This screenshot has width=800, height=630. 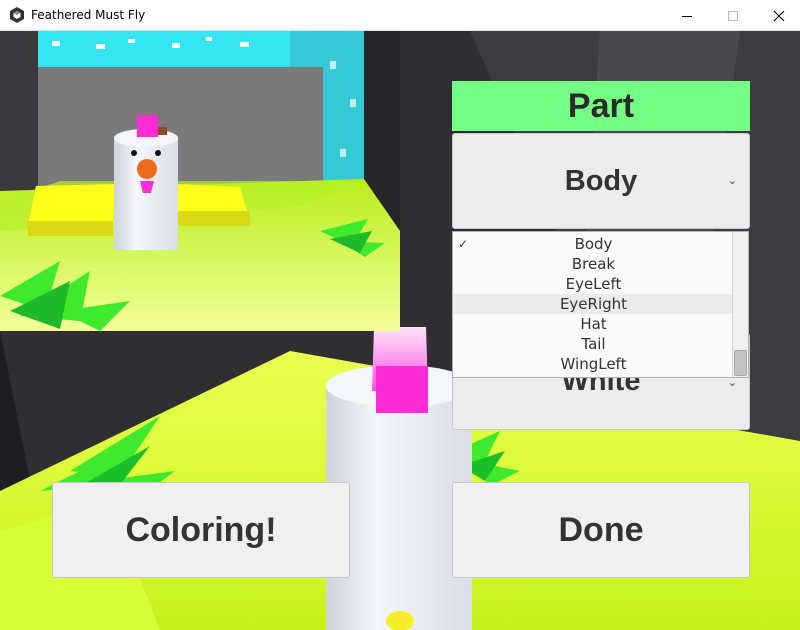 I want to click on dropdown-scrollbar, so click(x=740, y=304).